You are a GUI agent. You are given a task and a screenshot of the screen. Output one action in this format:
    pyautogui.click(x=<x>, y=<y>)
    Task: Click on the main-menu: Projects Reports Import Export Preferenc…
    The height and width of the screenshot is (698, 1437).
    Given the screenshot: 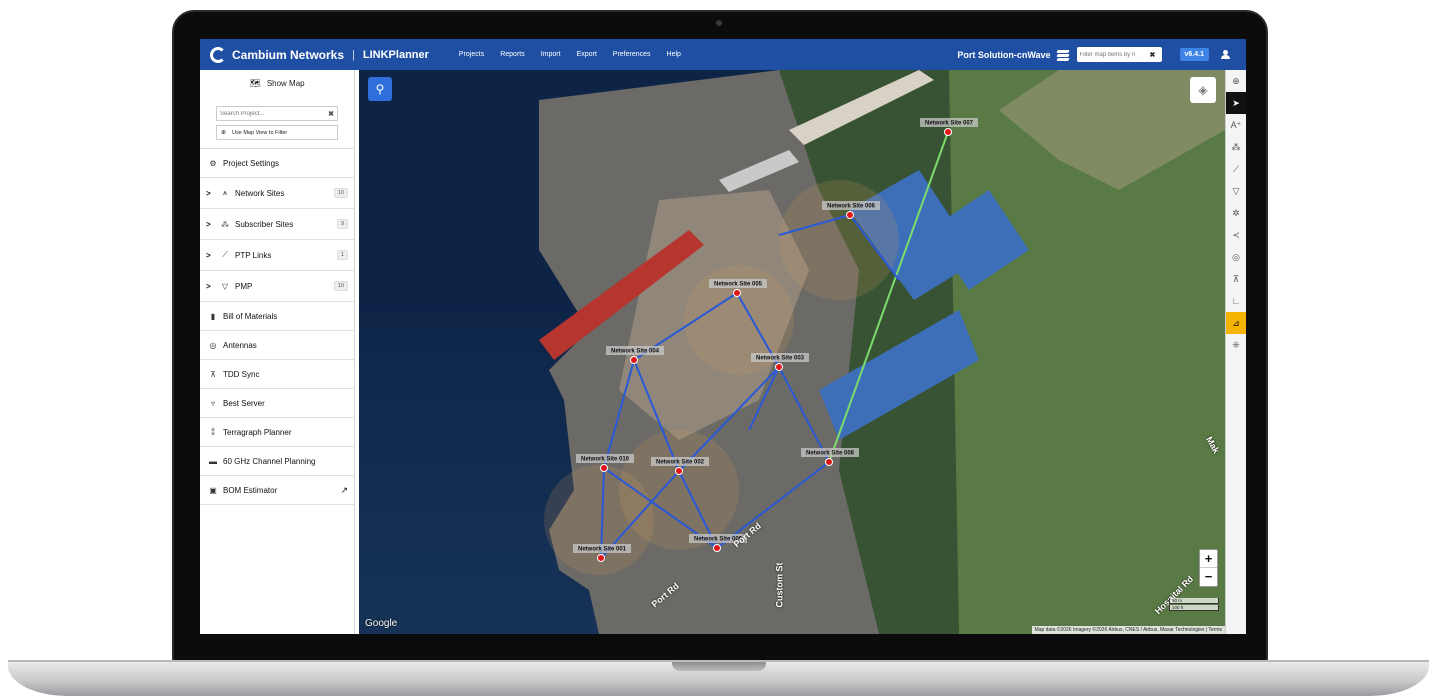 What is the action you would take?
    pyautogui.click(x=578, y=54)
    